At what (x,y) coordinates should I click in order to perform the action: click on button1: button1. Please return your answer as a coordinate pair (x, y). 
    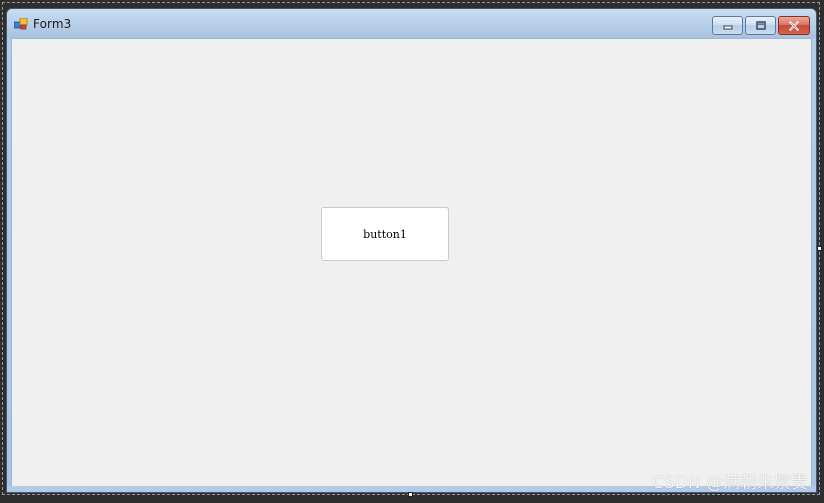
    Looking at the image, I should click on (385, 234).